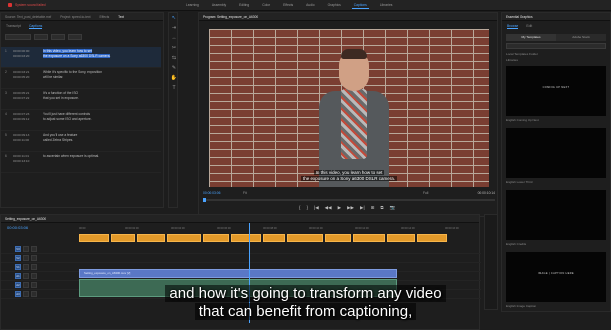 This screenshot has width=611, height=330. What do you see at coordinates (288, 5) in the screenshot?
I see `workspace-effects: Effects` at bounding box center [288, 5].